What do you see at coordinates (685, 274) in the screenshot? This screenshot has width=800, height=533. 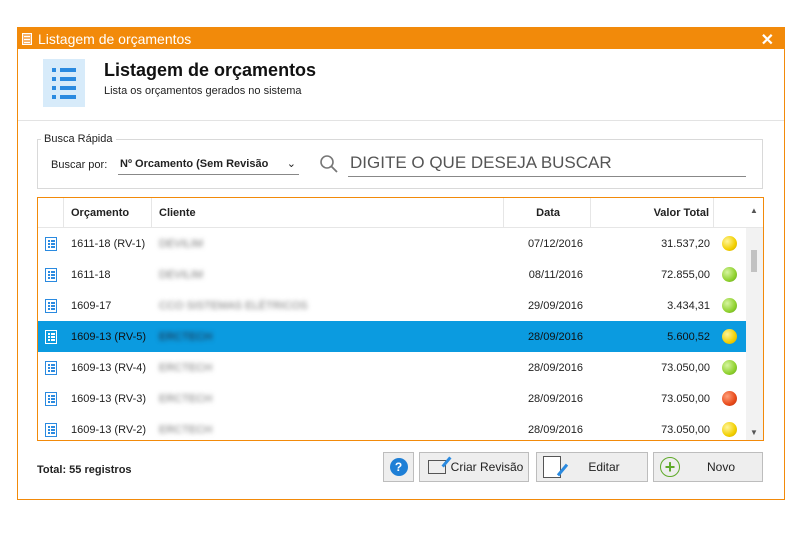 I see `cell-valor: 72.855,00` at bounding box center [685, 274].